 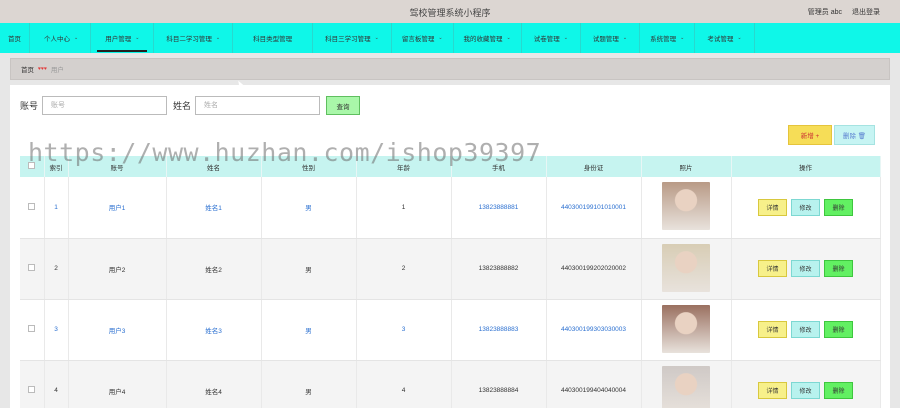 I want to click on cell-age: 4, so click(x=404, y=384).